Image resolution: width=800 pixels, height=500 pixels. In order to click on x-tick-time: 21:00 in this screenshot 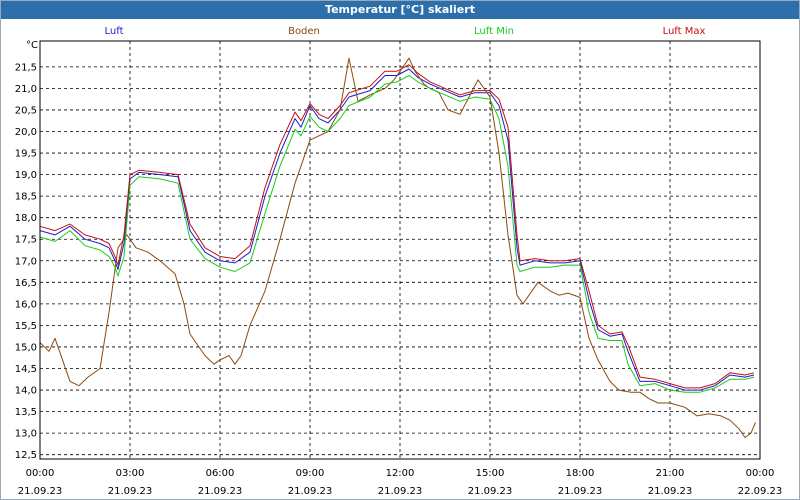, I will do `click(670, 473)`.